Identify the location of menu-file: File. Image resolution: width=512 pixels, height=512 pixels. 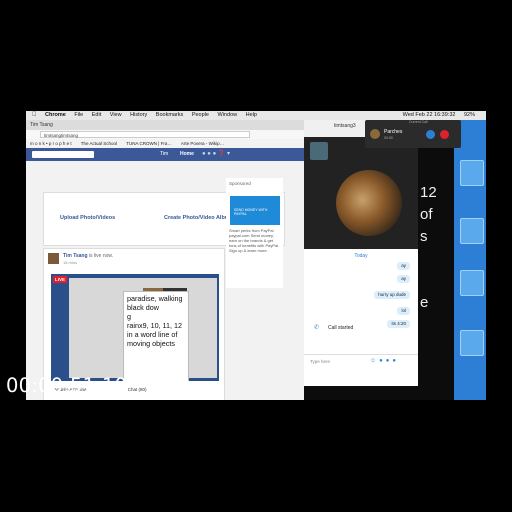
(78, 115).